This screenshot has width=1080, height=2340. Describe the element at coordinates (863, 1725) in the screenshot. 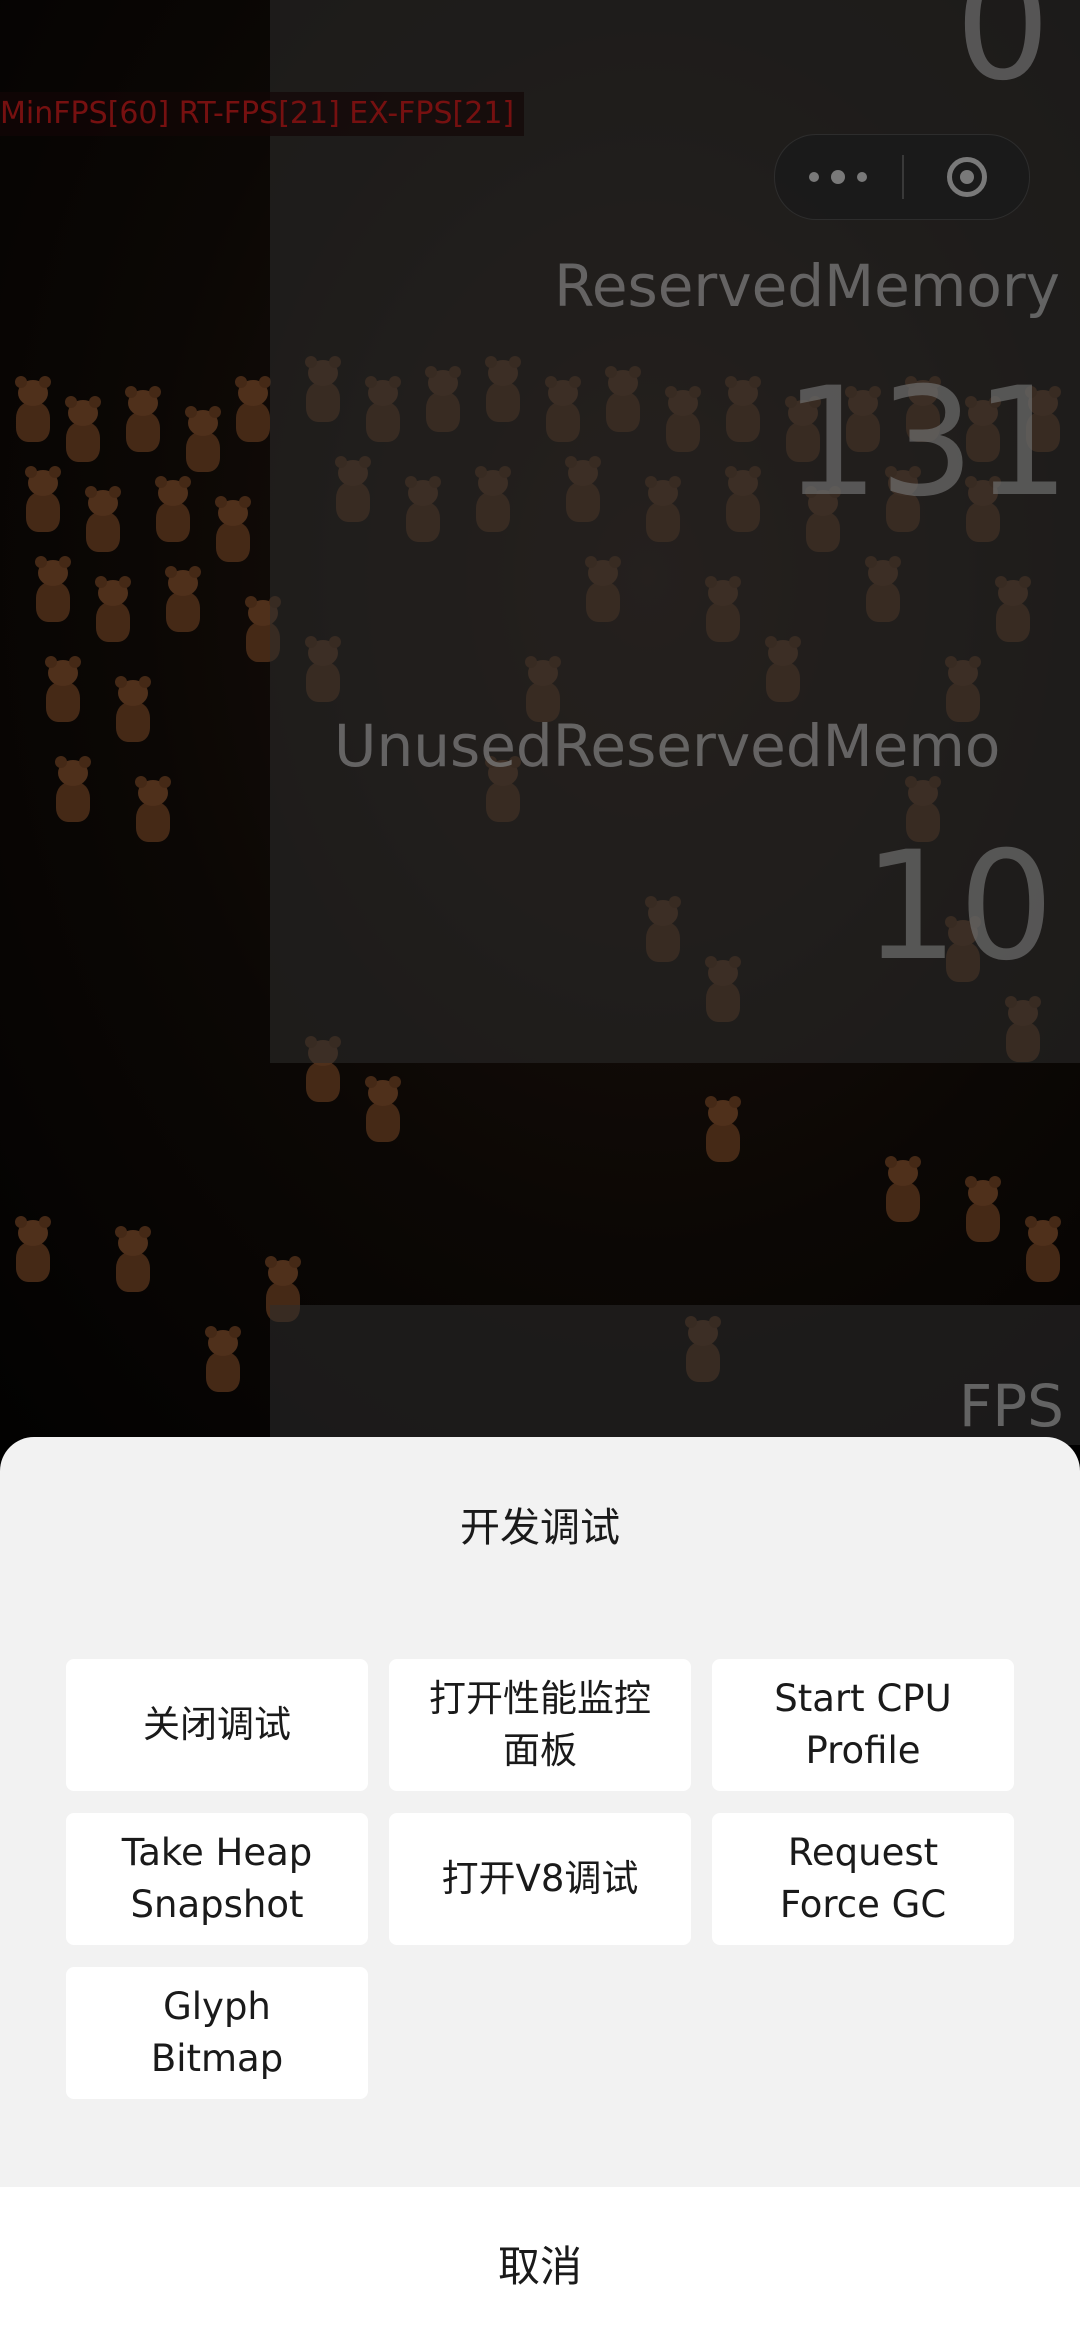

I see `start-cpu-profile-button: Start CPU Profile` at that location.